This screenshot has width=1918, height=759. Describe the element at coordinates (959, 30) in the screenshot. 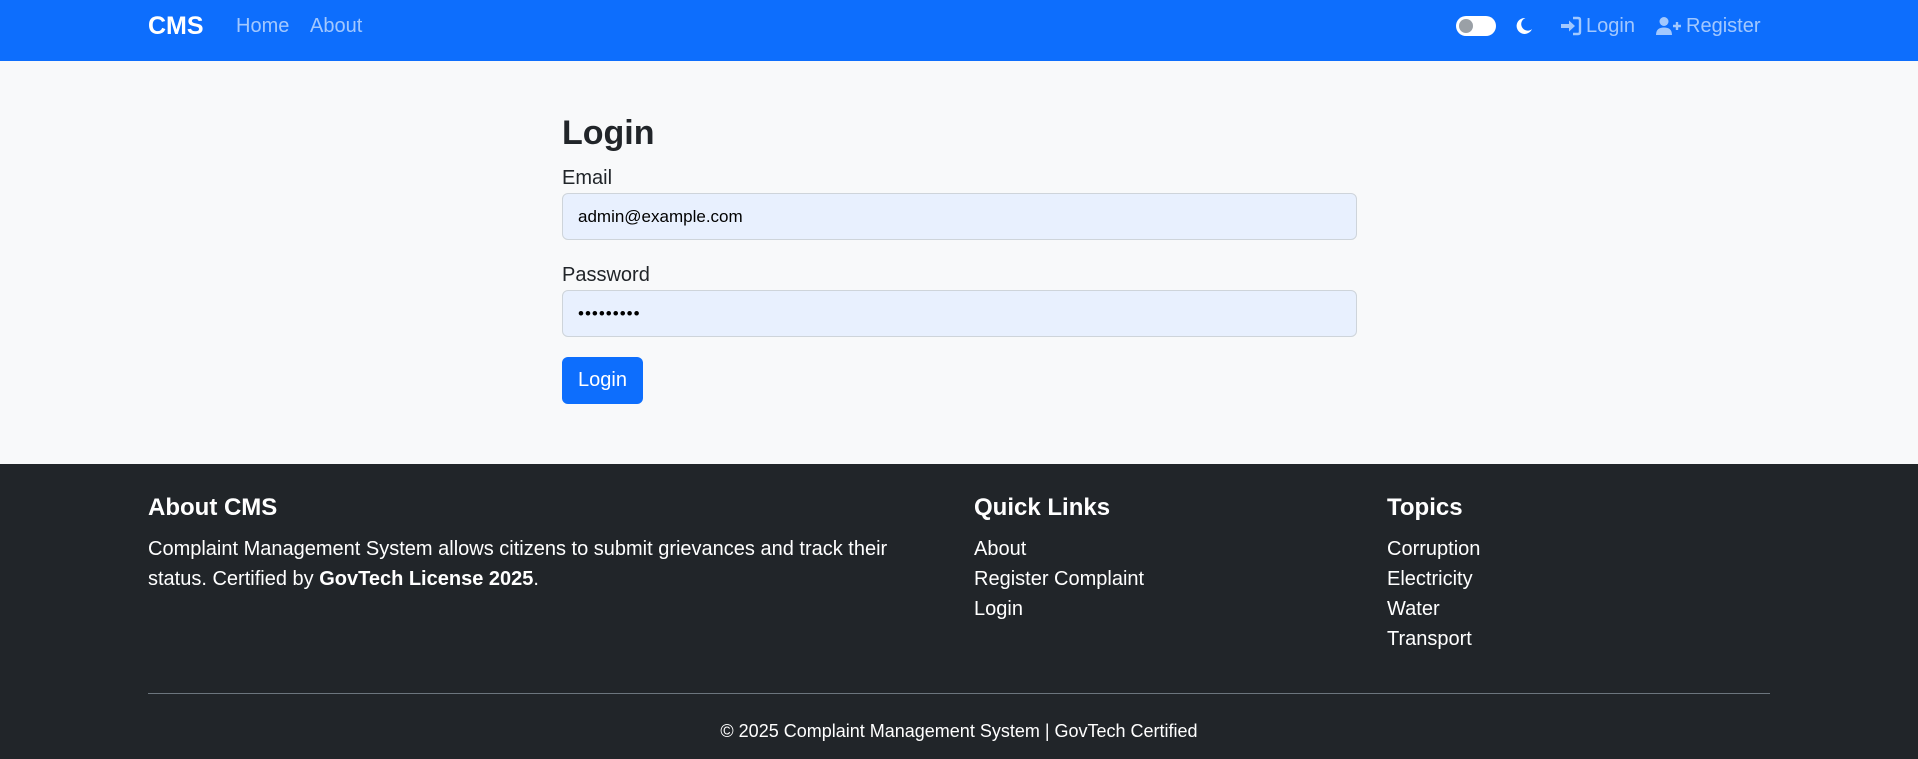

I see `navbar: CMS Home About Login Register` at that location.